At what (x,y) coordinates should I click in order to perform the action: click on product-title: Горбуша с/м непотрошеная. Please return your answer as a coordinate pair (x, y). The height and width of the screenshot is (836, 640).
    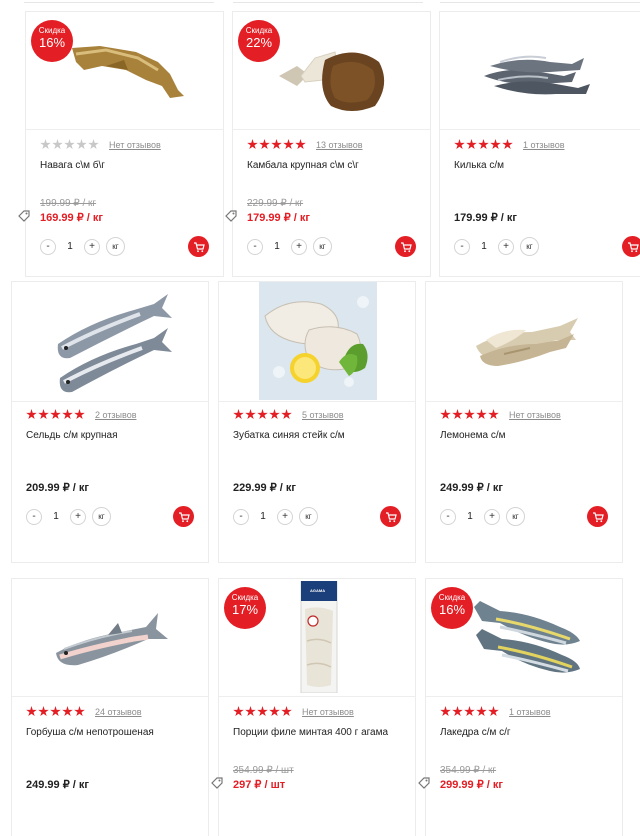
    Looking at the image, I should click on (90, 732).